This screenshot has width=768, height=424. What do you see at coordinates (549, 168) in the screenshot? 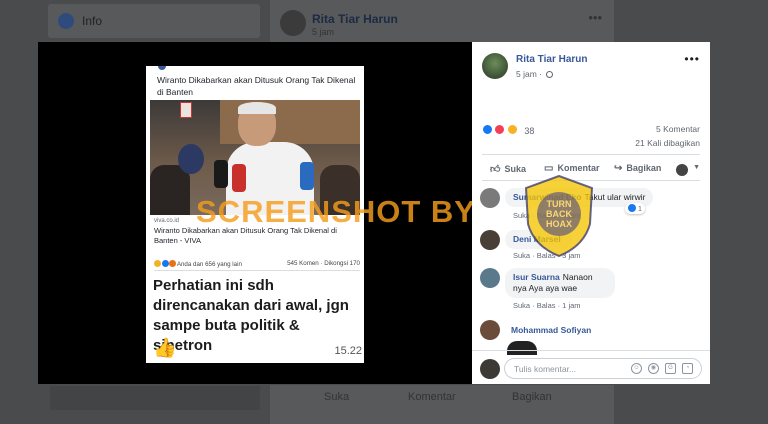
I see `speech-bubble-icon: ▭` at bounding box center [549, 168].